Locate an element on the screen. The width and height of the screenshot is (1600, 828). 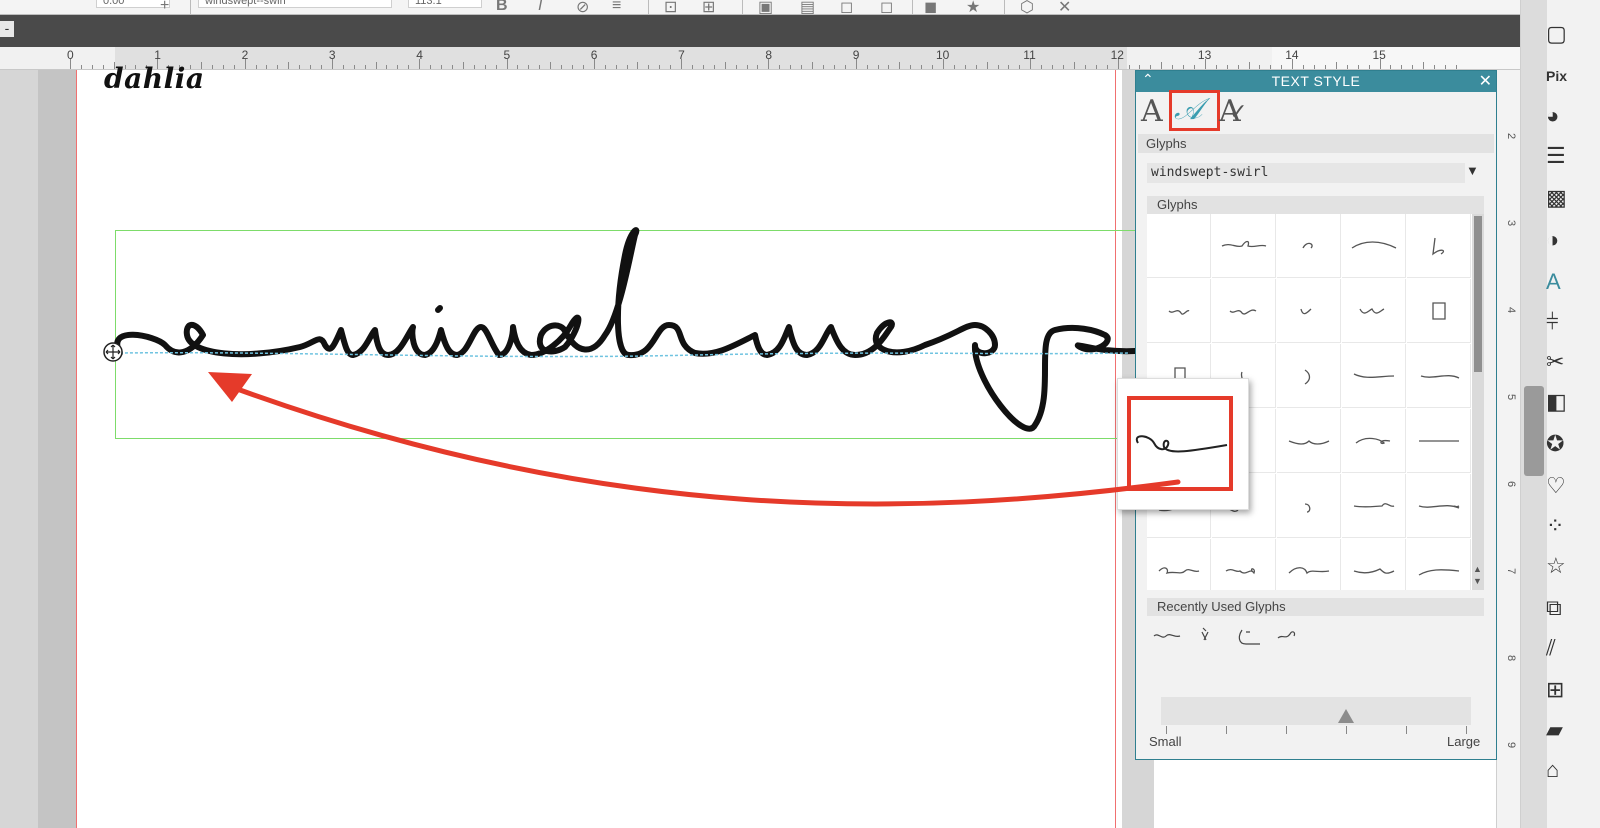
bring-front-icon: ◻ is located at coordinates (846, 7).